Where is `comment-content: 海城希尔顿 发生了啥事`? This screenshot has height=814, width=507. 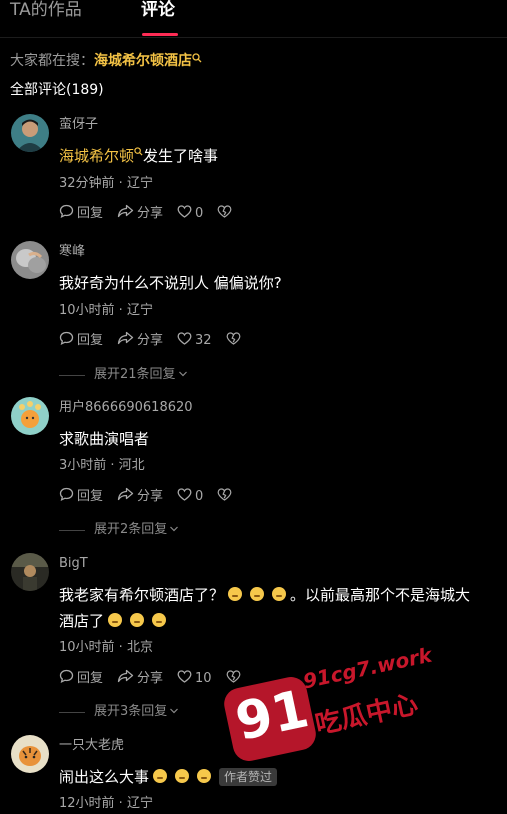
comment-content: 海城希尔顿 发生了啥事 is located at coordinates (138, 156).